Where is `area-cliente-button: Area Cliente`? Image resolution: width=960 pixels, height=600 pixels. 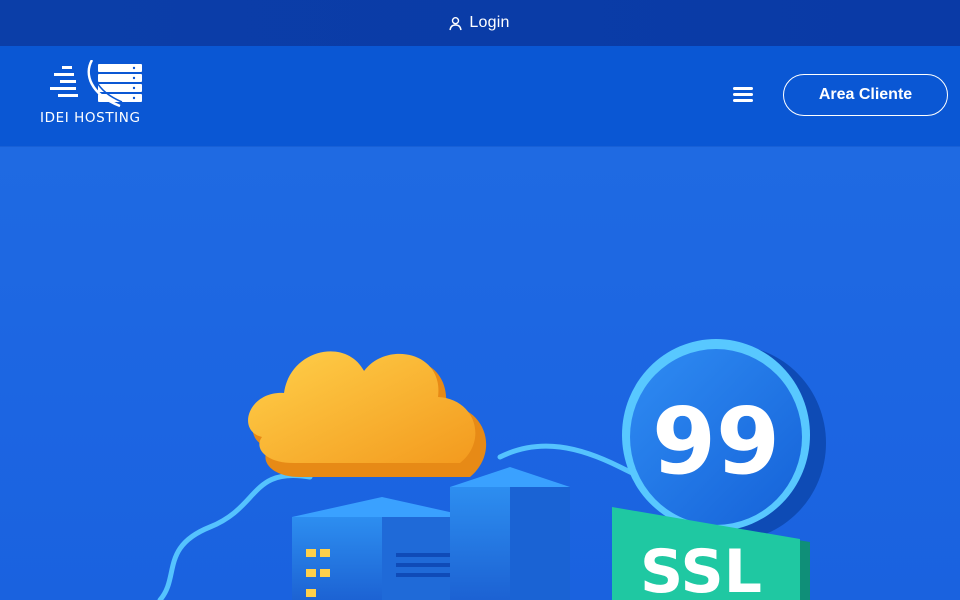 area-cliente-button: Area Cliente is located at coordinates (865, 95).